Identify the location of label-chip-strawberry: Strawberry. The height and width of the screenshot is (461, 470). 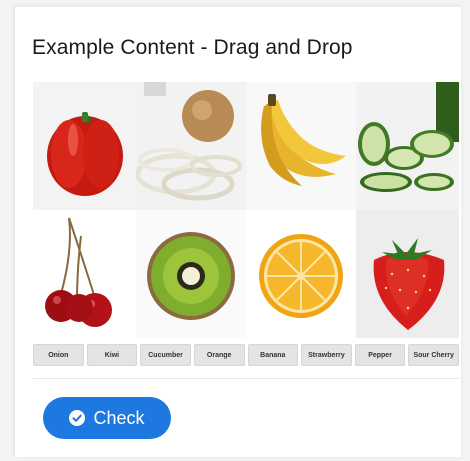
(326, 355).